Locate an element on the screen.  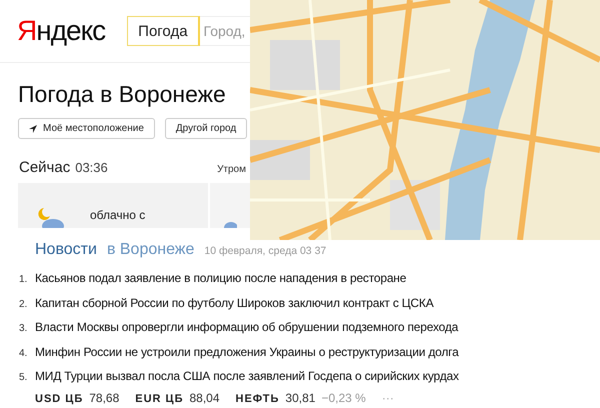
item-number: 2. is located at coordinates (23, 305).